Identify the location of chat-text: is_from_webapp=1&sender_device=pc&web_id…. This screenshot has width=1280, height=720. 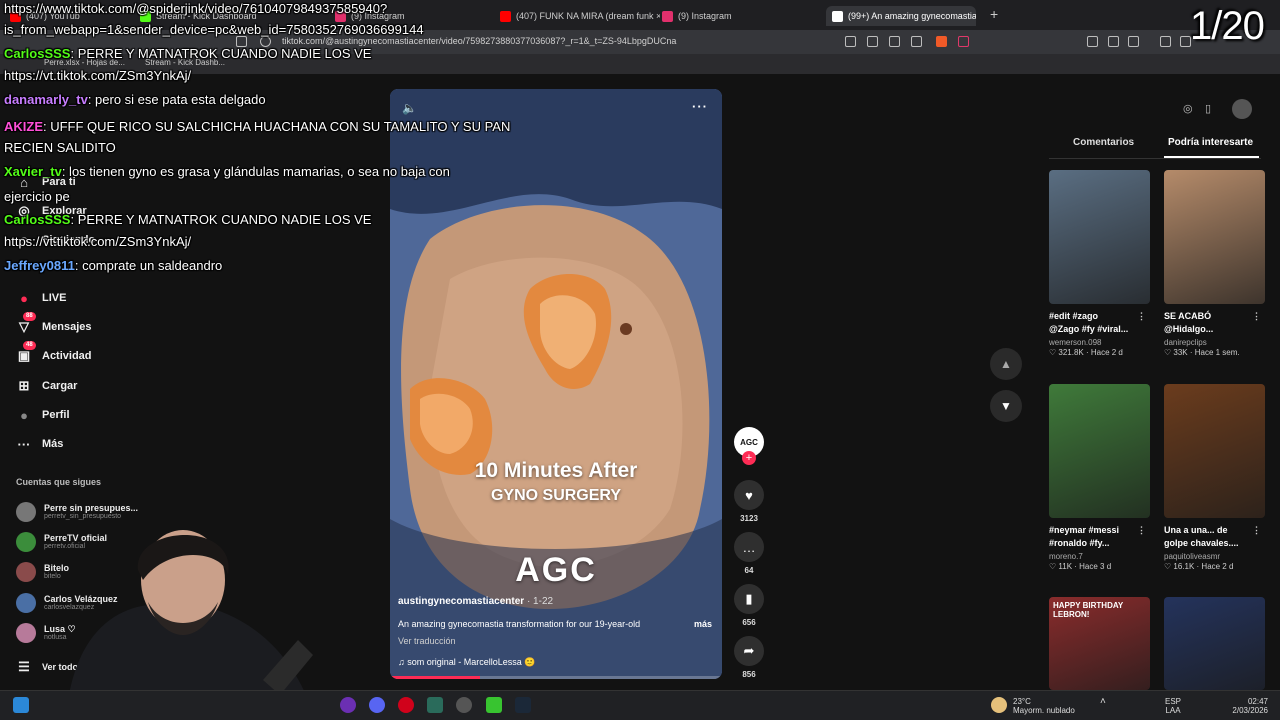
(214, 29).